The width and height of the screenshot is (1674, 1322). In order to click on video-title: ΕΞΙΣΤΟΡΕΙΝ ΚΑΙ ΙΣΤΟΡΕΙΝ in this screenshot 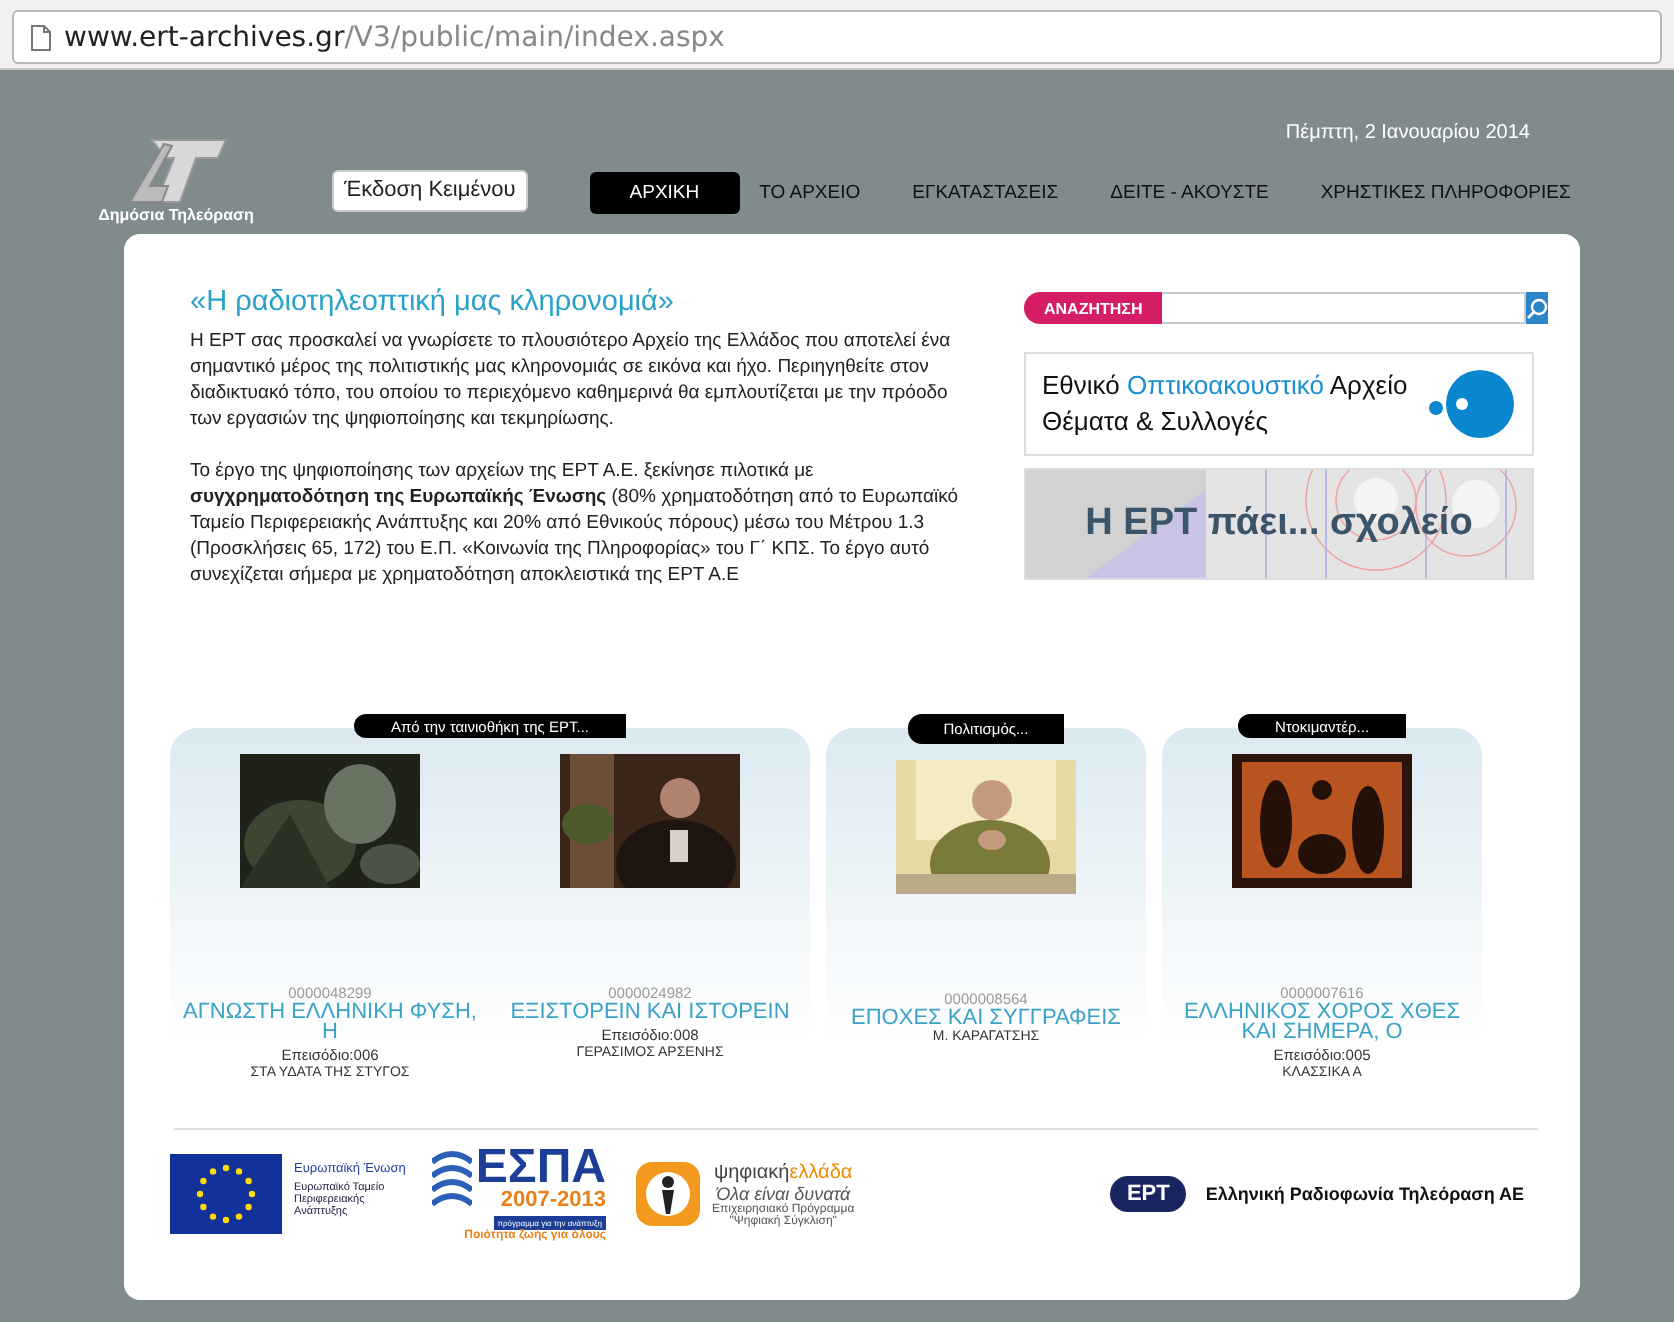, I will do `click(650, 1012)`.